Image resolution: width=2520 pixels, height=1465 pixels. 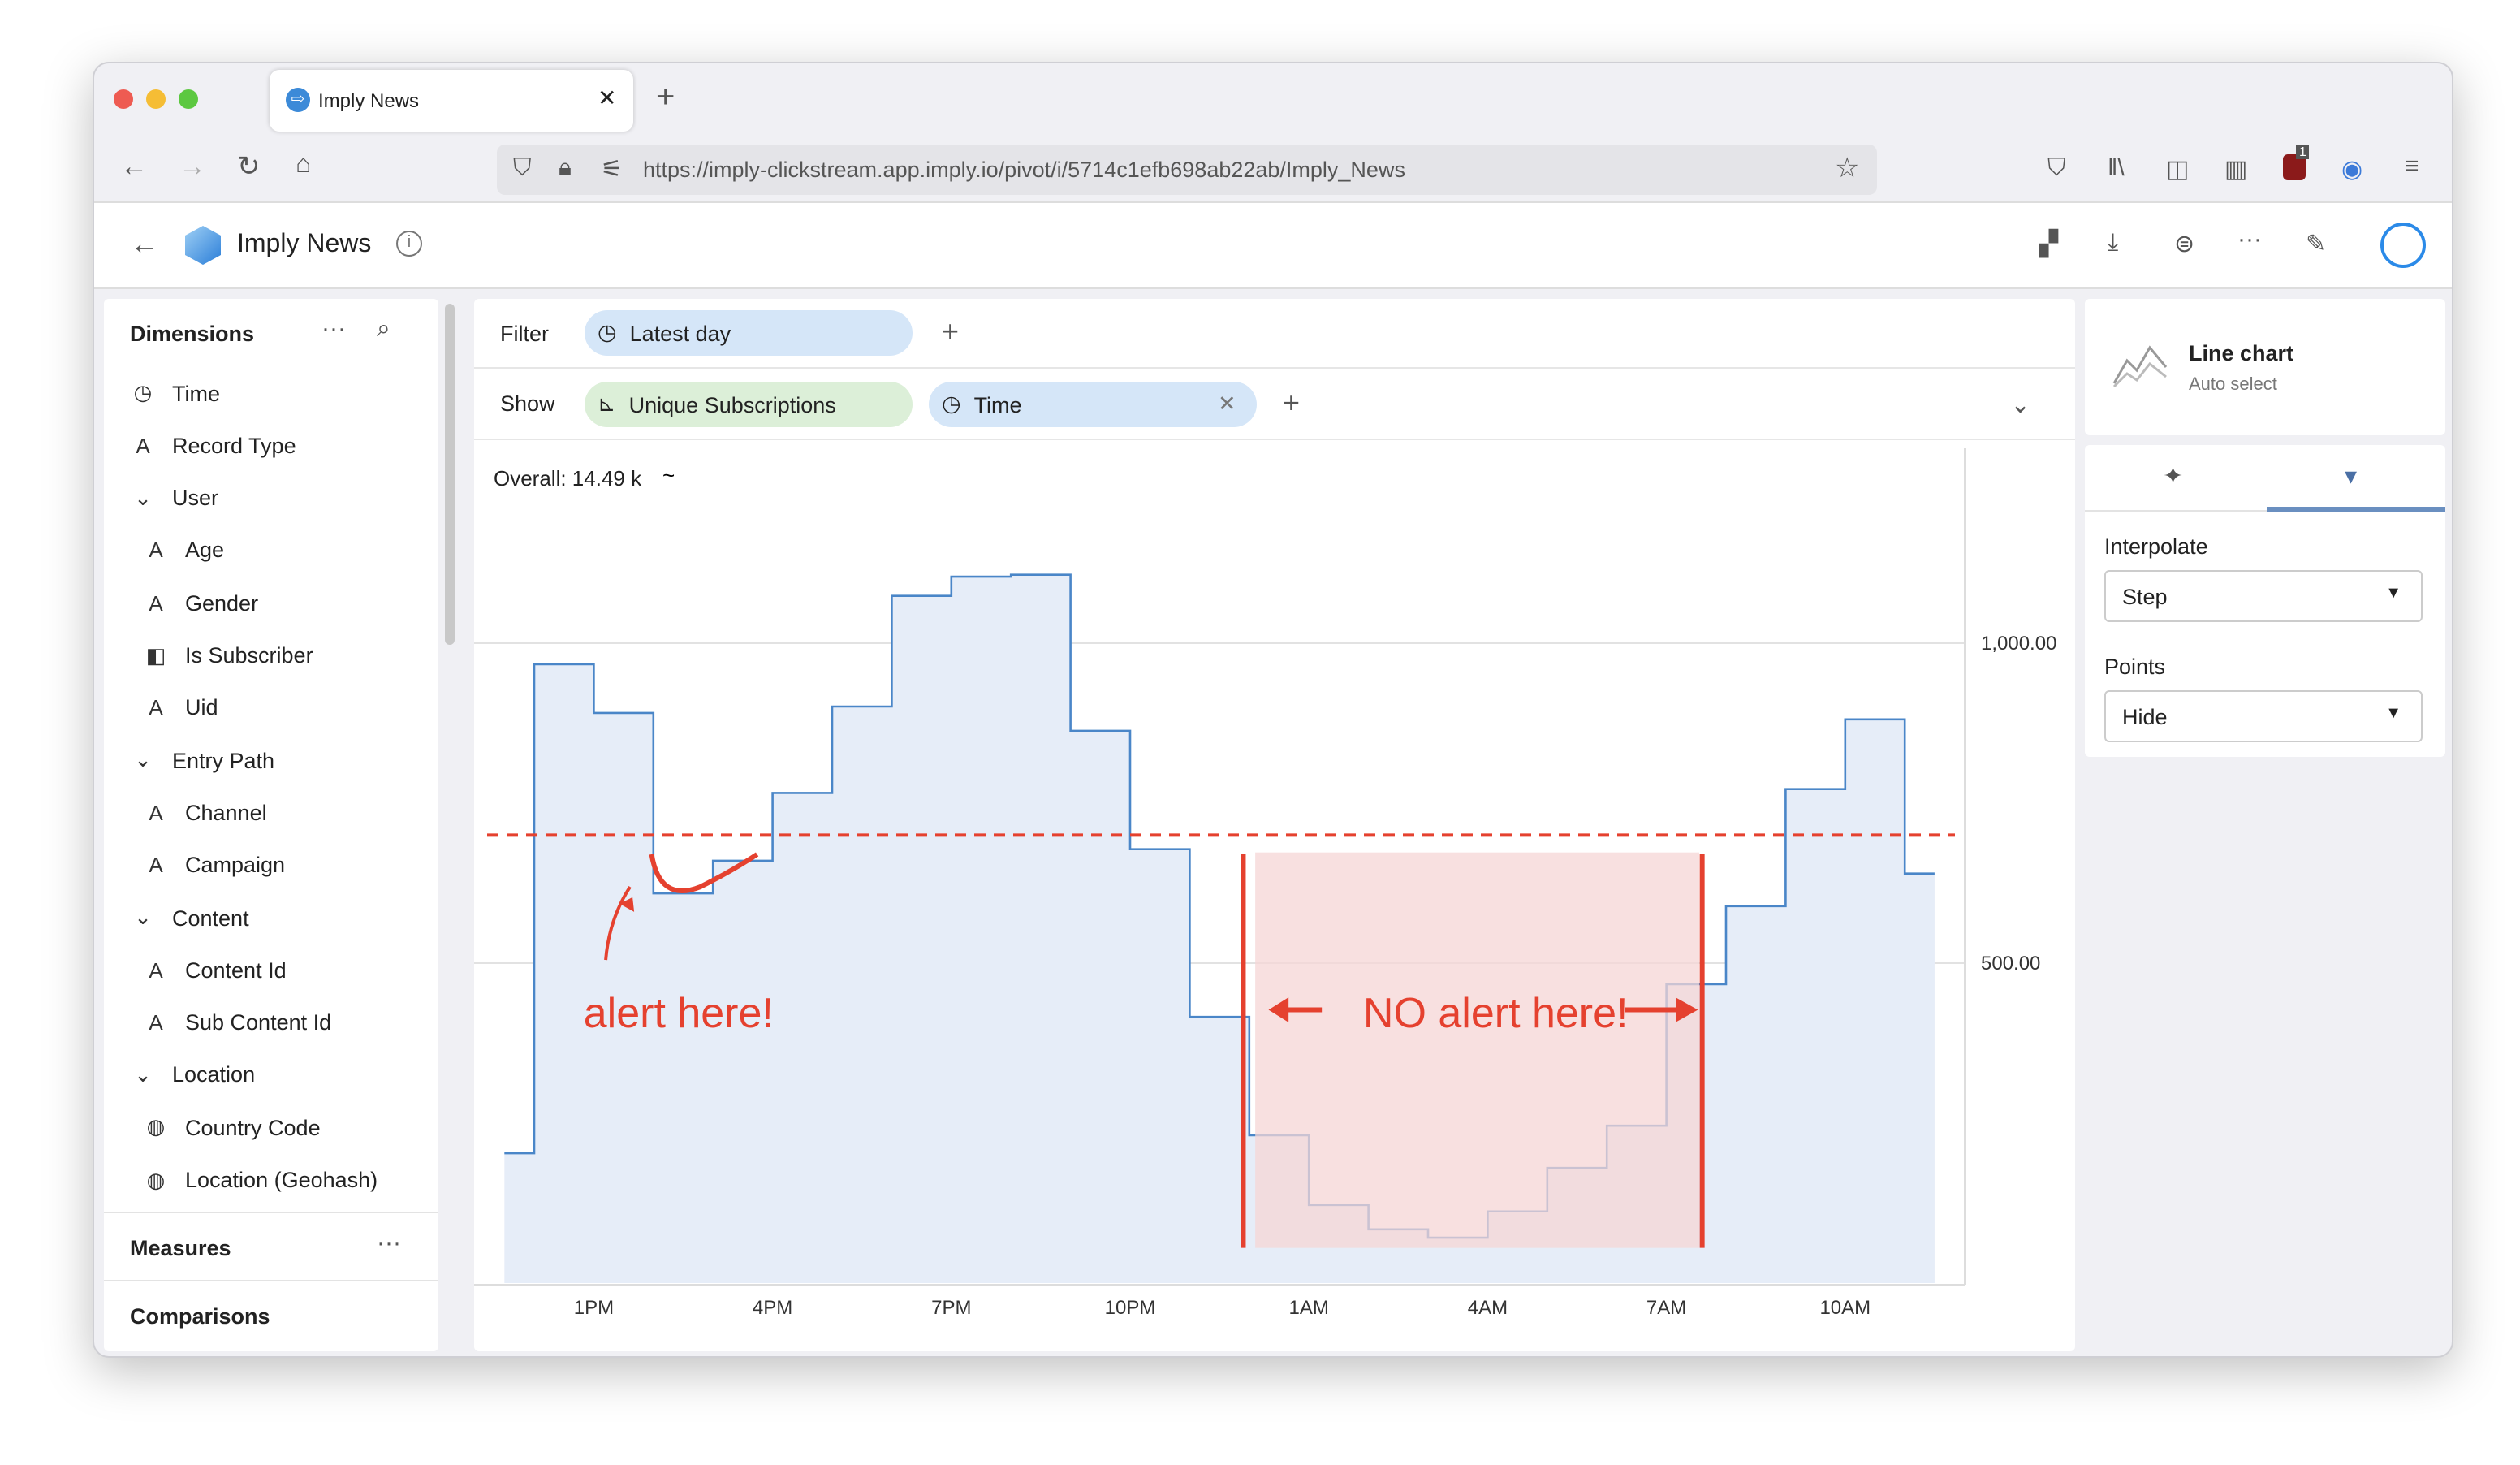 What do you see at coordinates (607, 403) in the screenshot?
I see `bar-chart-icon: ⊾` at bounding box center [607, 403].